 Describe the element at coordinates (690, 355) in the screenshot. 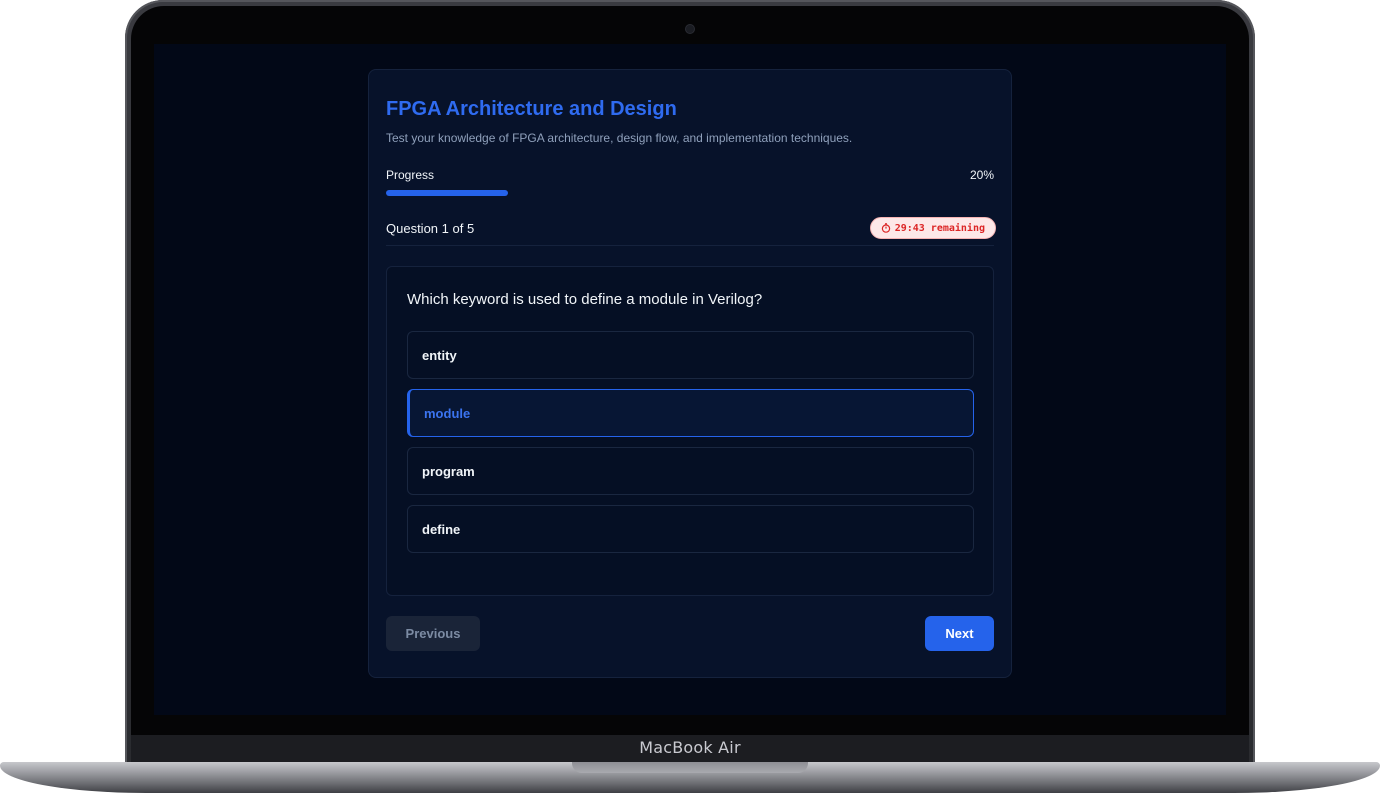

I see `answer-option: entity` at that location.